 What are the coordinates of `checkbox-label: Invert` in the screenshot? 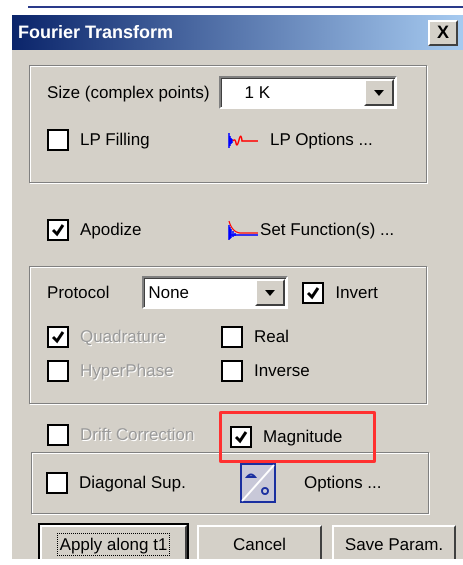 It's located at (356, 292).